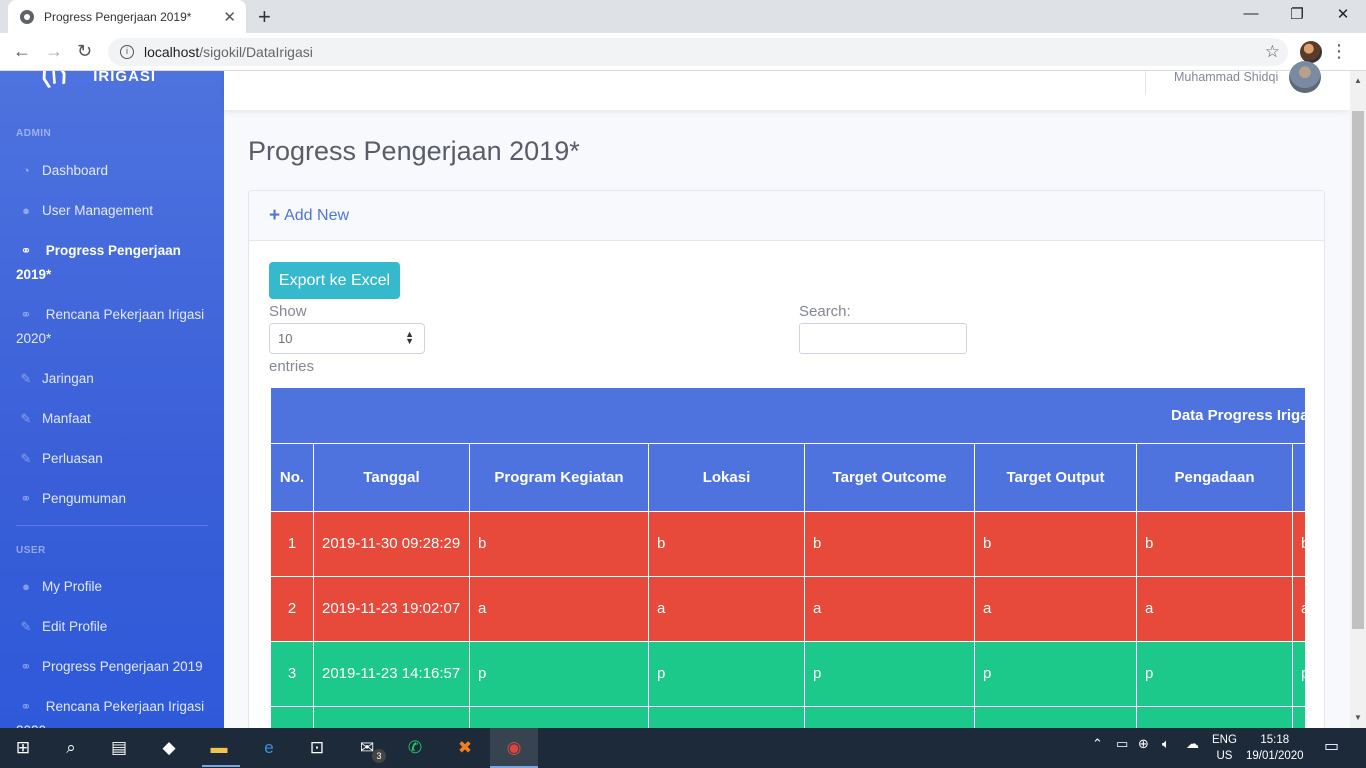 The image size is (1366, 768). I want to click on system-clock: 15:18 19/01/2020, so click(1275, 748).